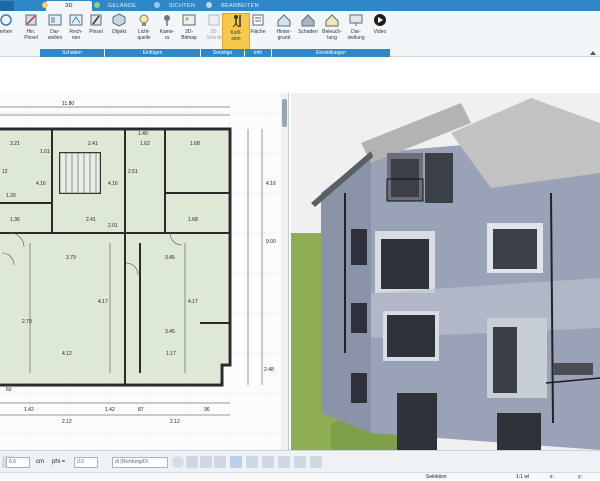  Describe the element at coordinates (133, 172) in the screenshot. I see `dim-label: 2.51` at that location.